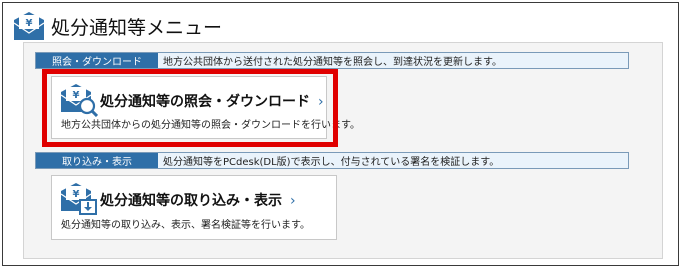 This screenshot has width=681, height=268. Describe the element at coordinates (293, 201) in the screenshot. I see `chevron-right-icon: ›` at that location.